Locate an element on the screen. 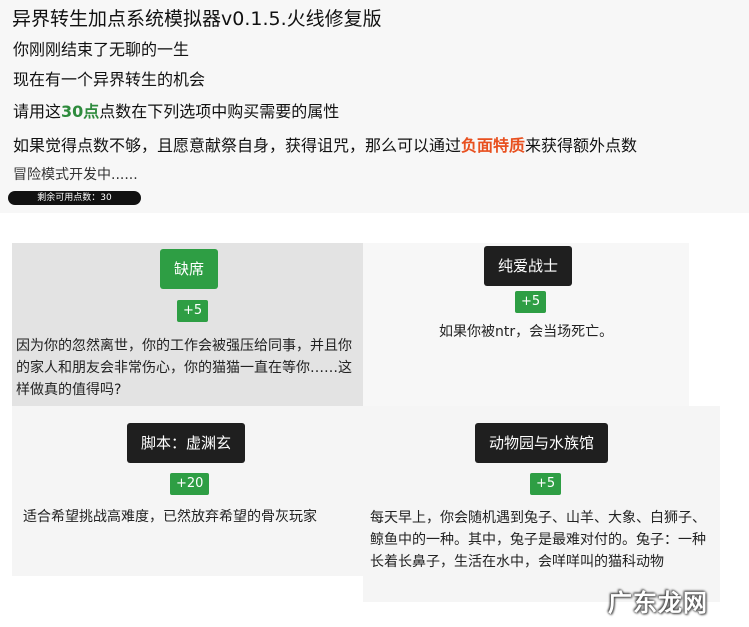 This screenshot has height=627, width=749. option-button-zoo-and-aquarium: 动物园与水族馆 is located at coordinates (542, 443).